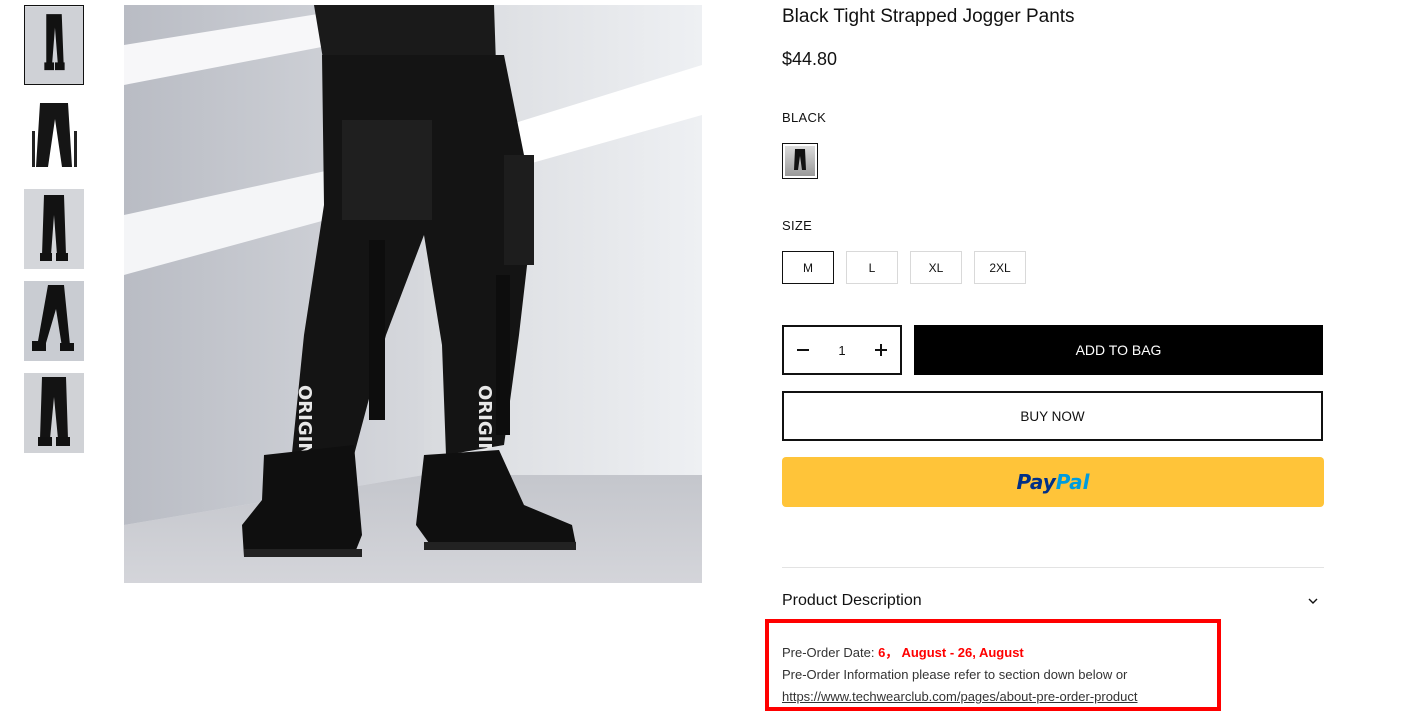 The width and height of the screenshot is (1408, 712). What do you see at coordinates (1053, 601) in the screenshot?
I see `product-description-toggle: Product Description` at bounding box center [1053, 601].